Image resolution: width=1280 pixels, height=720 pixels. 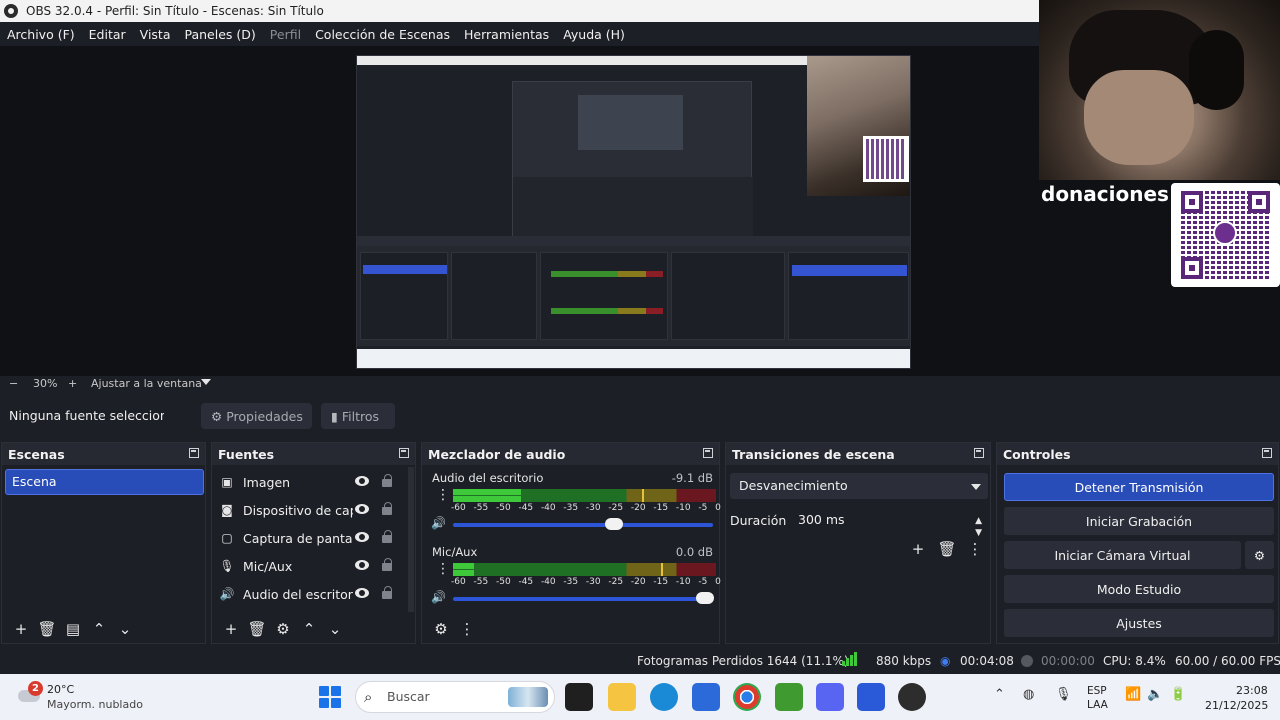 What do you see at coordinates (1122, 555) in the screenshot?
I see `start-virtual-camera-button: Iniciar Cámara Virtual` at bounding box center [1122, 555].